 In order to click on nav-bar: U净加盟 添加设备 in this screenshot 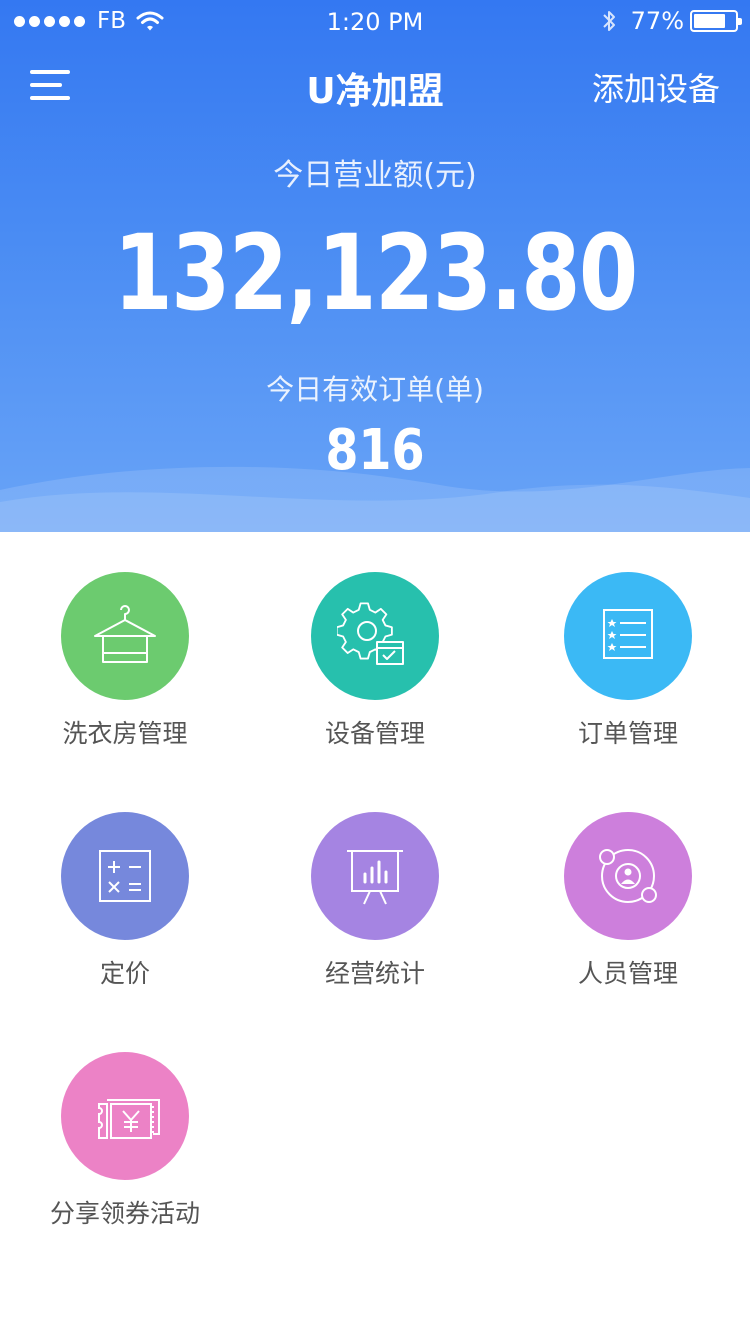, I will do `click(375, 85)`.